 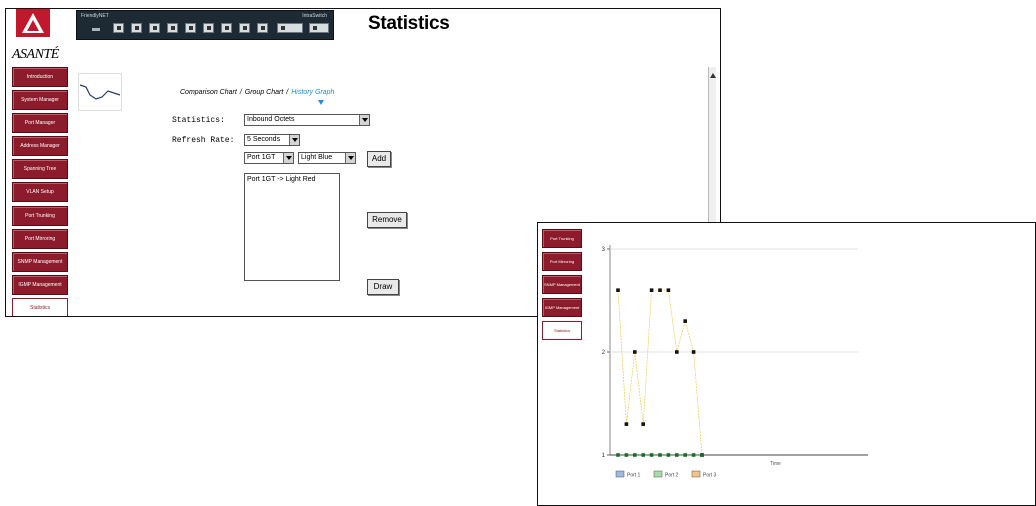 What do you see at coordinates (660, 372) in the screenshot?
I see `series-line` at bounding box center [660, 372].